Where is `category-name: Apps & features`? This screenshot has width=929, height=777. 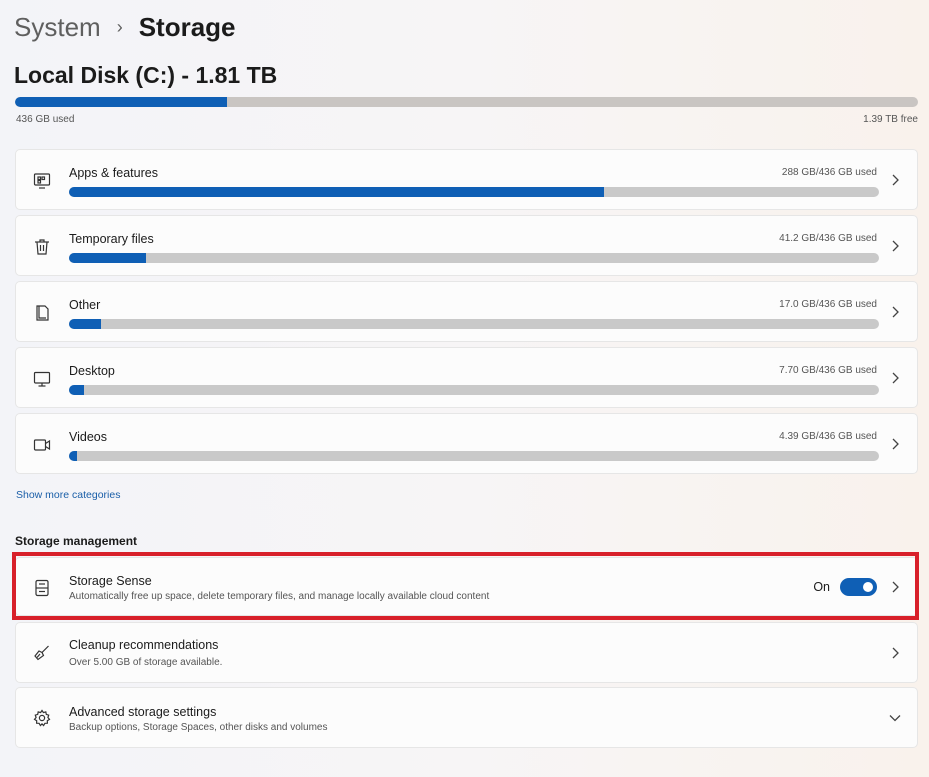
category-name: Apps & features is located at coordinates (113, 173).